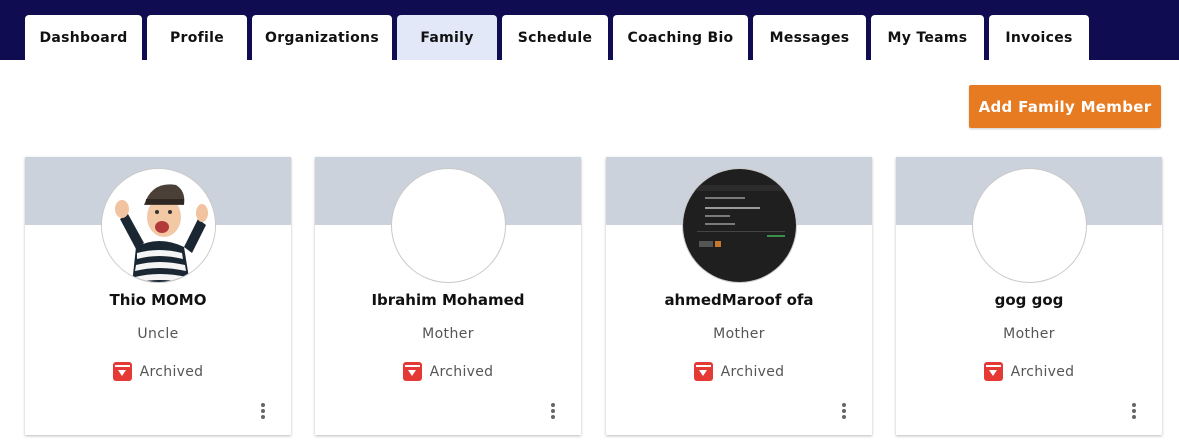  I want to click on member-name: ahmedMaroof ofa, so click(739, 300).